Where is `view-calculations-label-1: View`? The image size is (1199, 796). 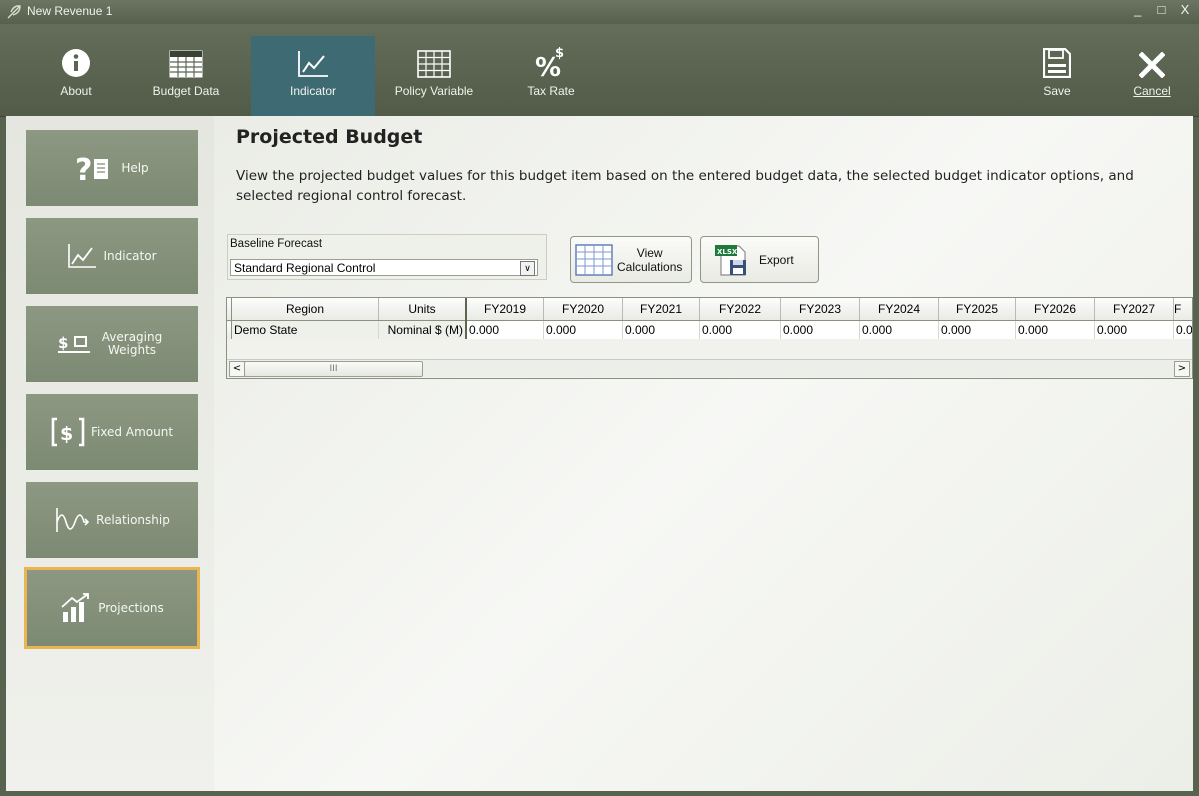
view-calculations-label-1: View is located at coordinates (649, 252).